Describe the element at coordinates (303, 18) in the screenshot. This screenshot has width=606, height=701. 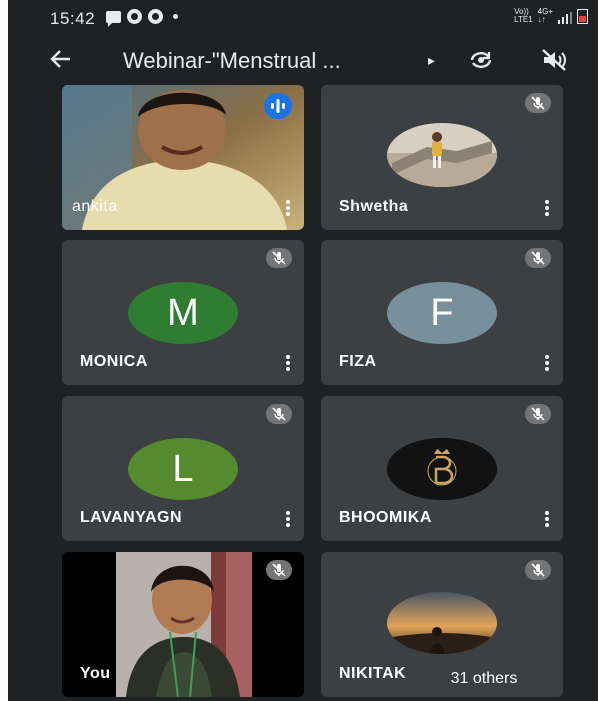
I see `status-bar: 15:42 Vo)) LTE1 4G+ ↓↑` at that location.